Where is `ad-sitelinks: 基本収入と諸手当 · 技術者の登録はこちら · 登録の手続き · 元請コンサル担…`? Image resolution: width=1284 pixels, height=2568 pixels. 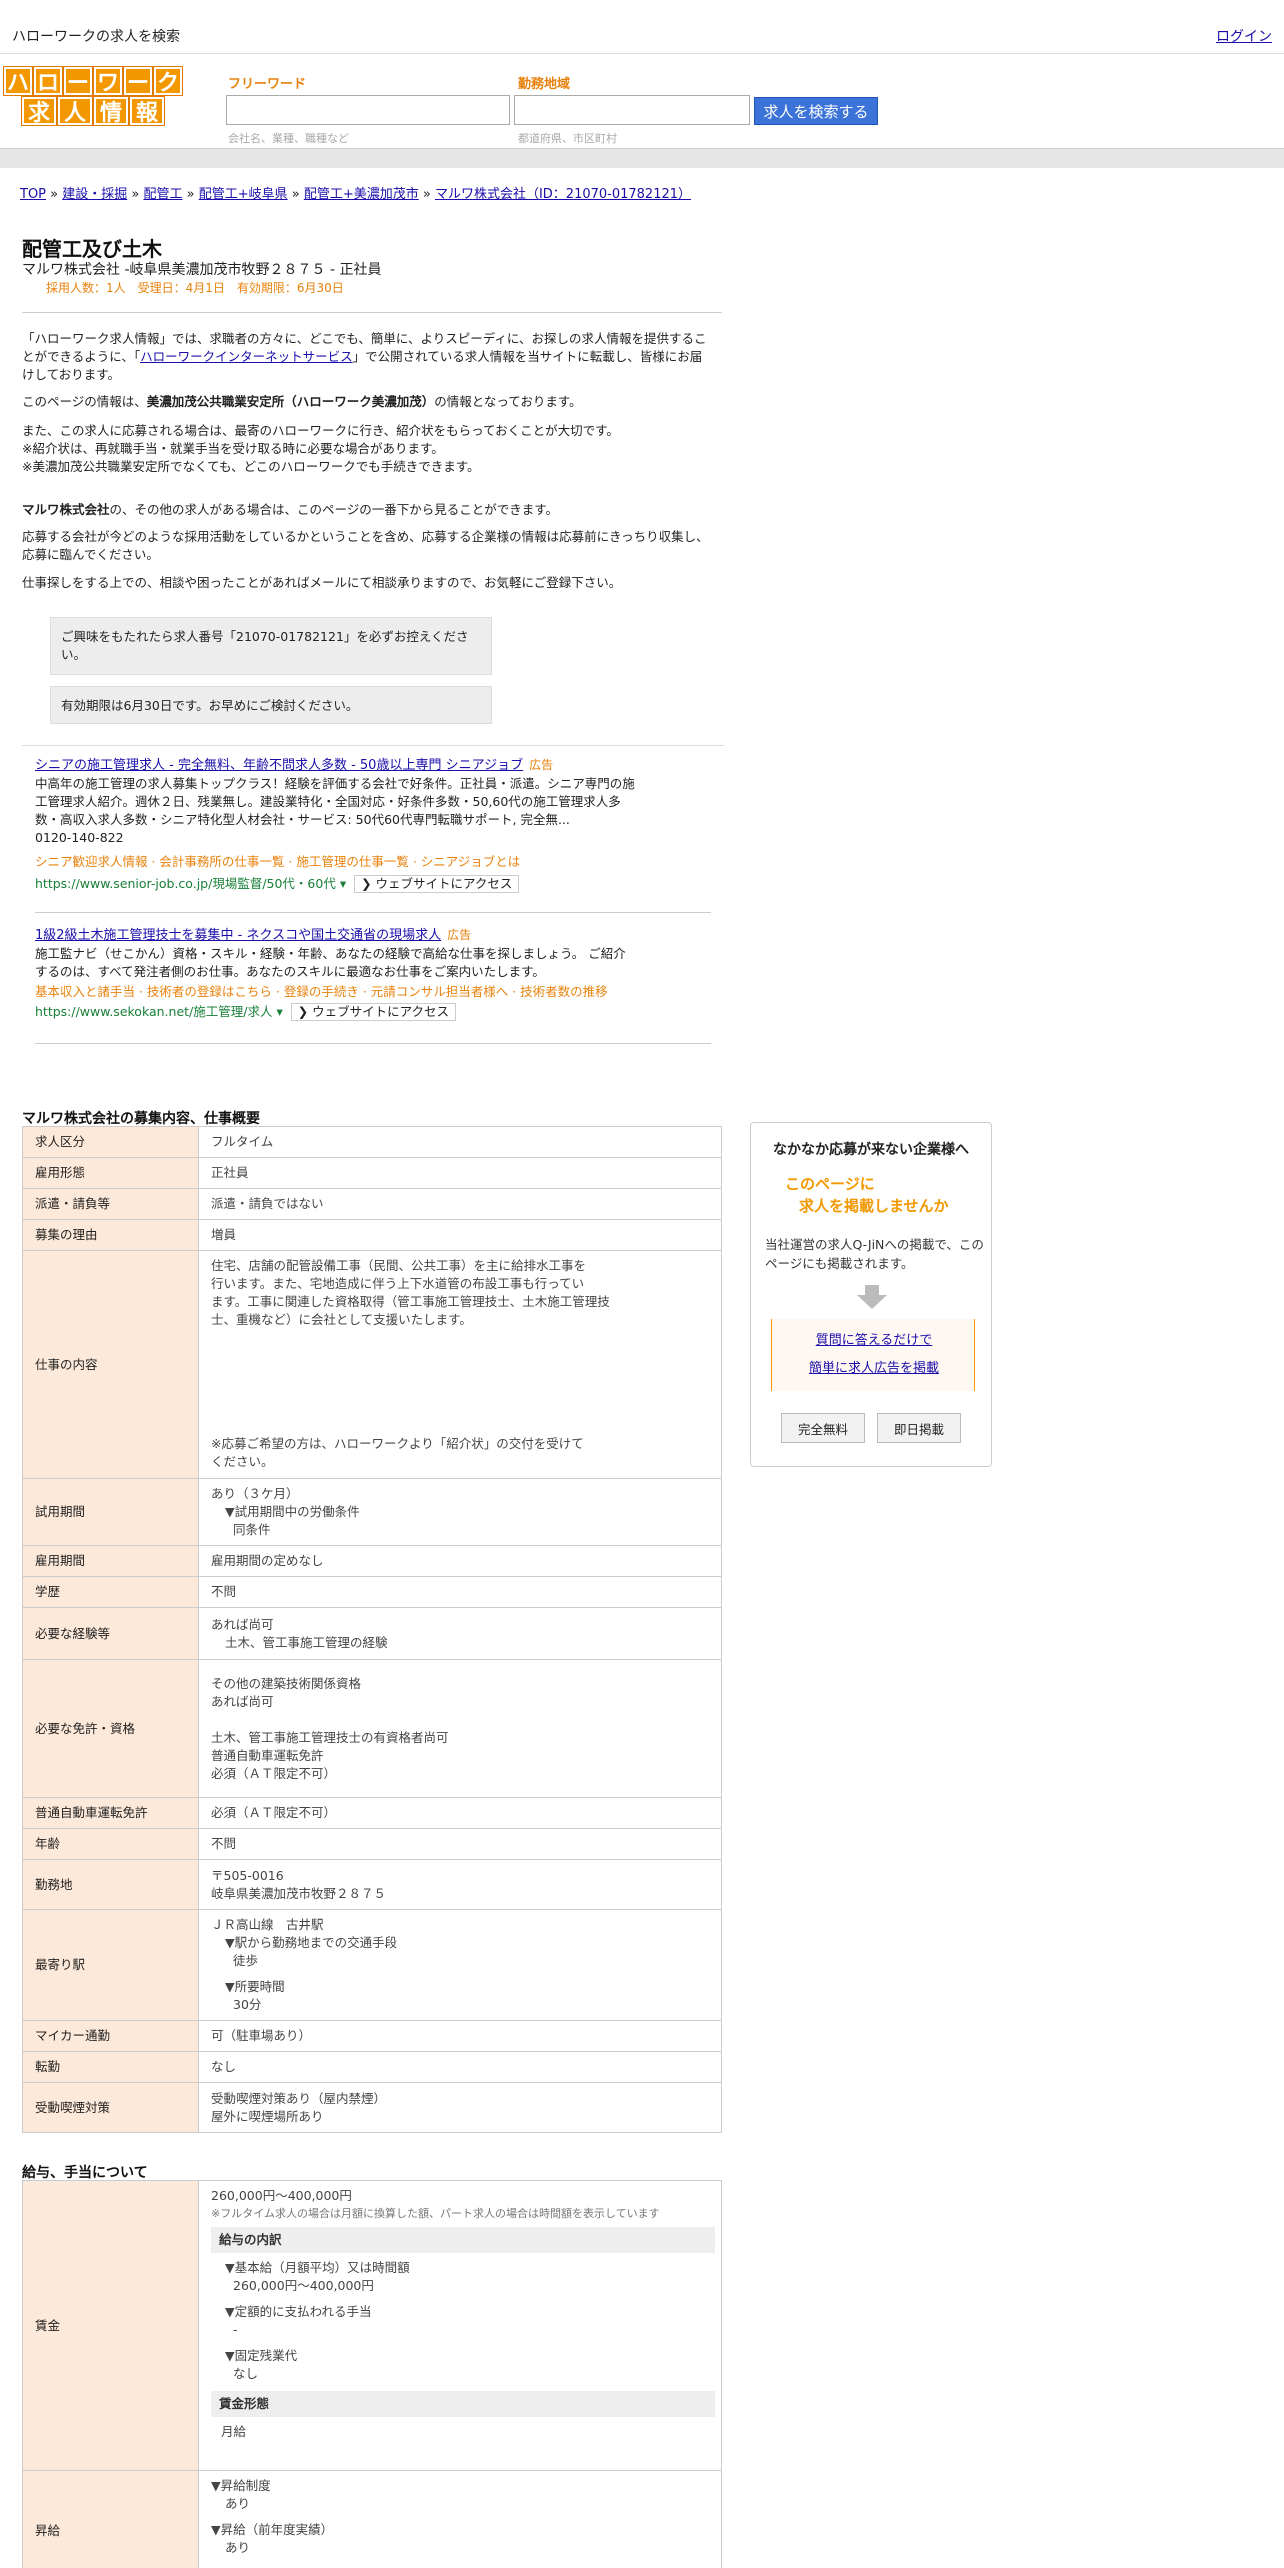
ad-sitelinks: 基本収入と諸手当 · 技術者の登録はこちら · 登録の手続き · 元請コンサル担… is located at coordinates (335, 992).